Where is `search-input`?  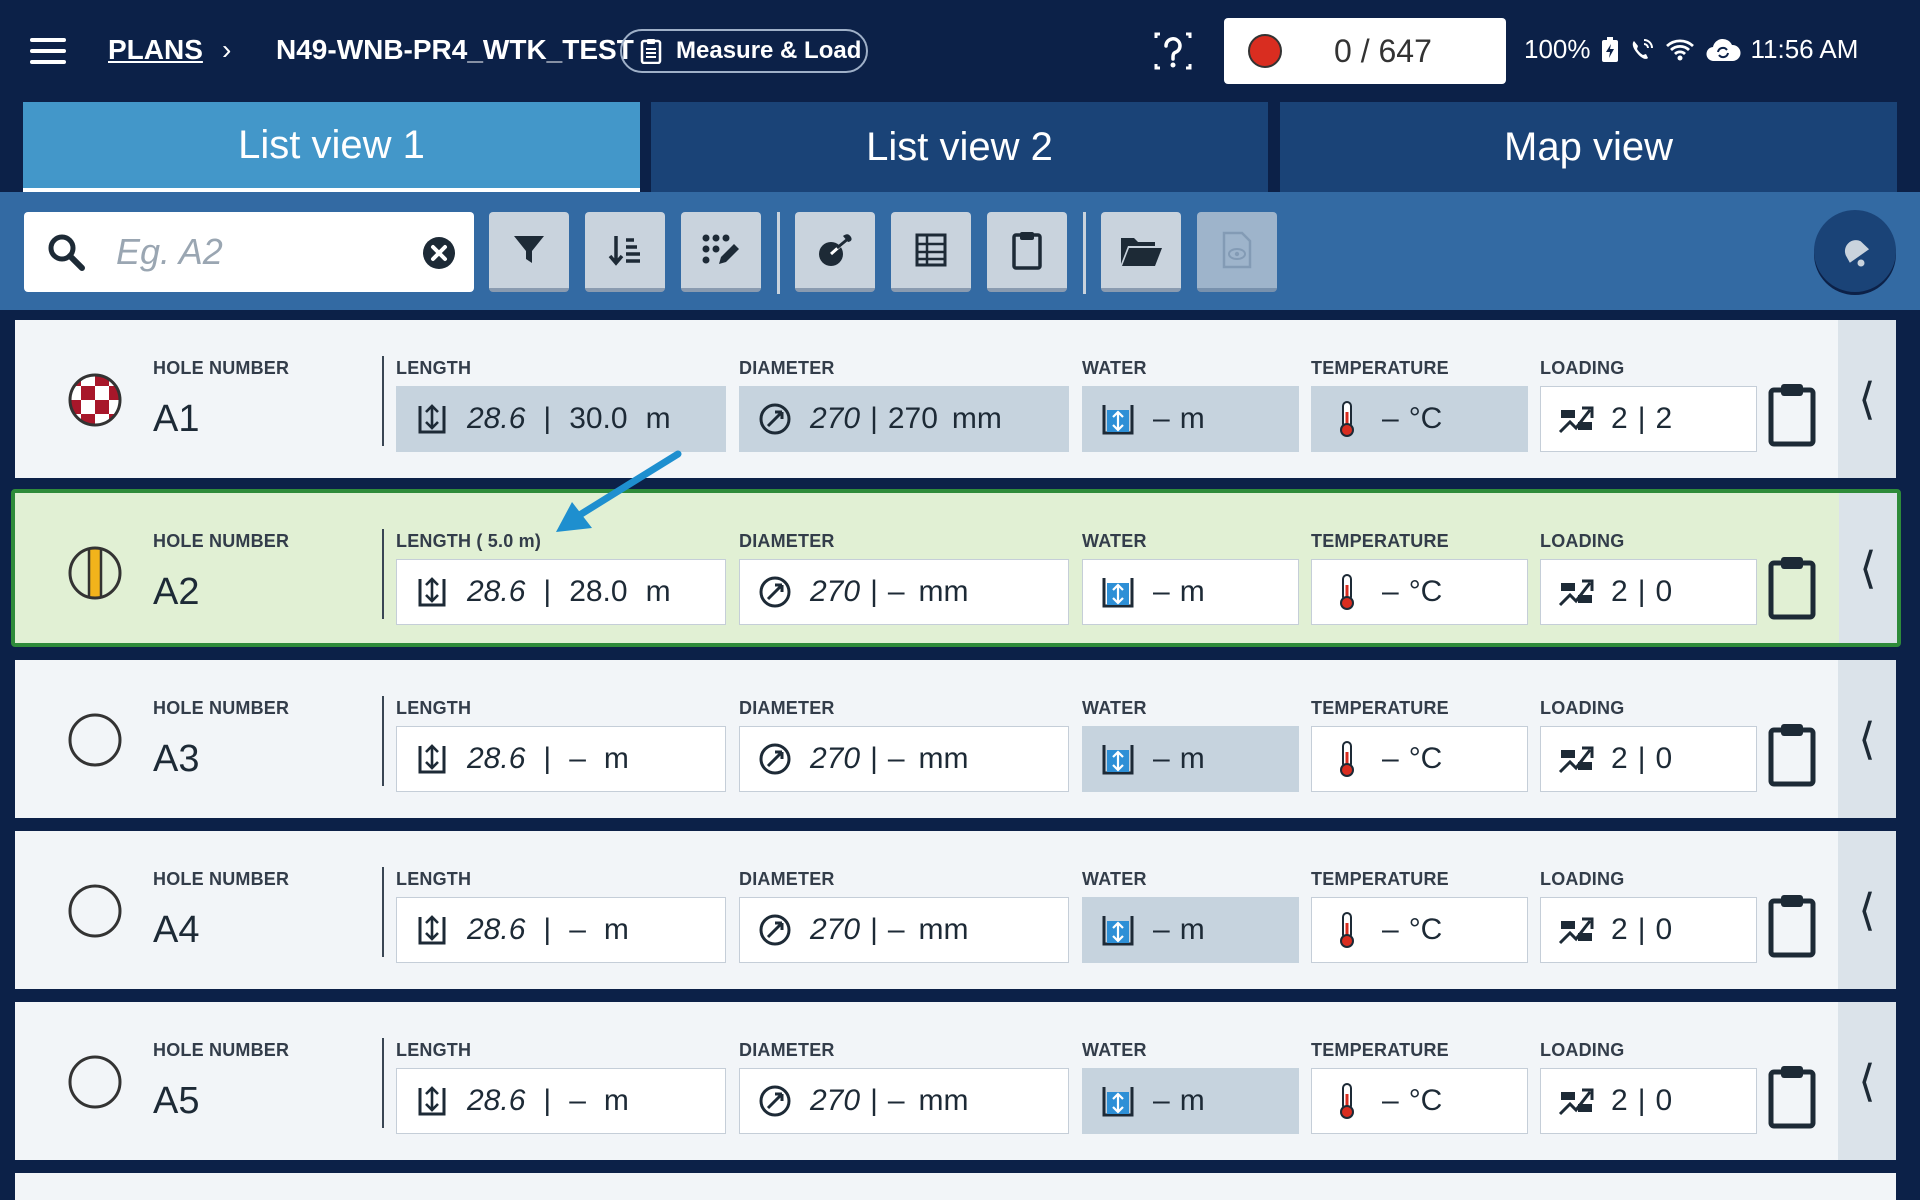
search-input is located at coordinates (266, 252).